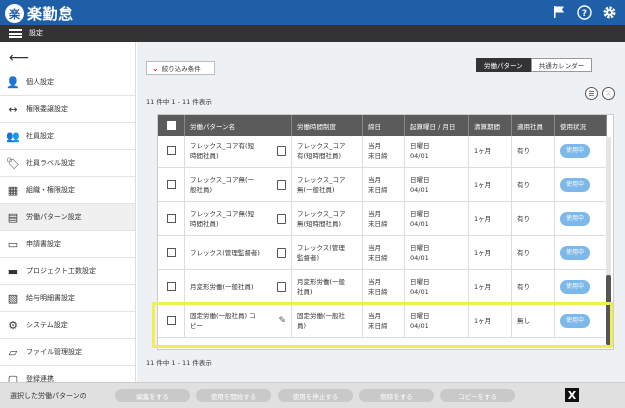 The image size is (625, 408). I want to click on sidebar-item-label: ファイル管理設定, so click(54, 352).